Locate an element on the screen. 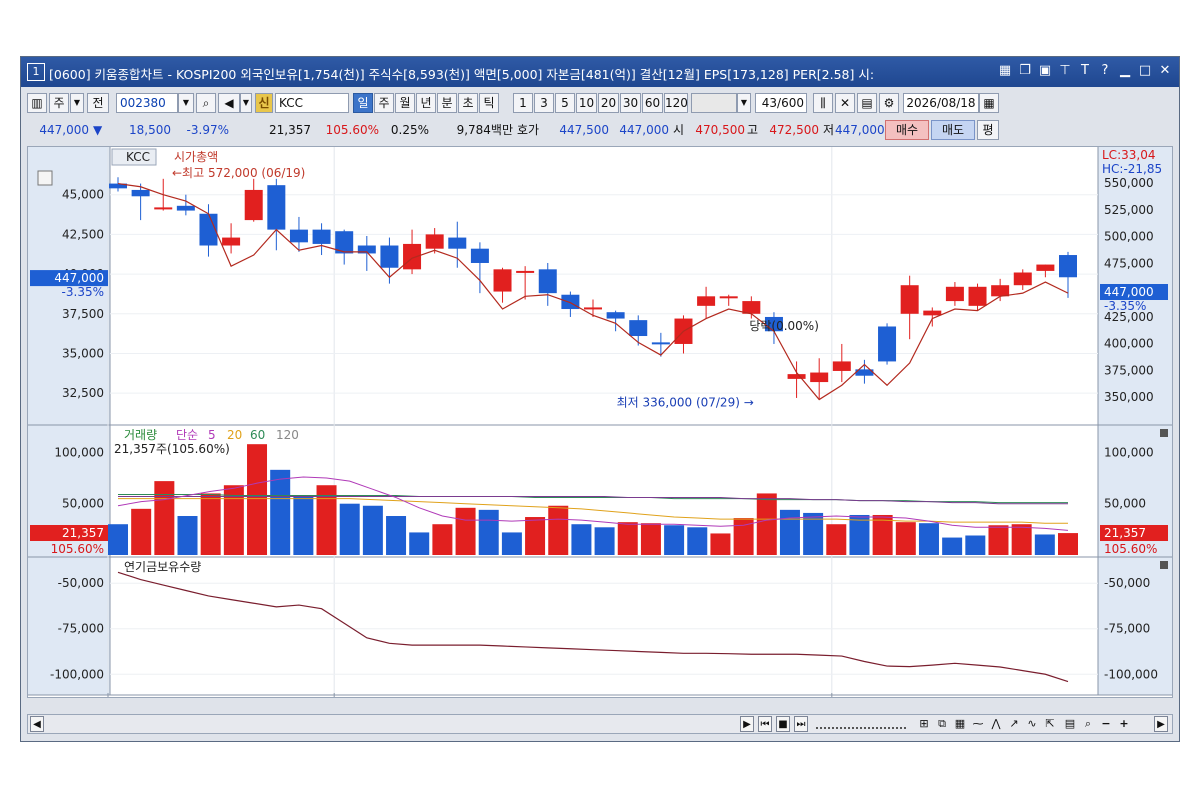 This screenshot has height=800, width=1200. stock-code-input: 002380 is located at coordinates (147, 103).